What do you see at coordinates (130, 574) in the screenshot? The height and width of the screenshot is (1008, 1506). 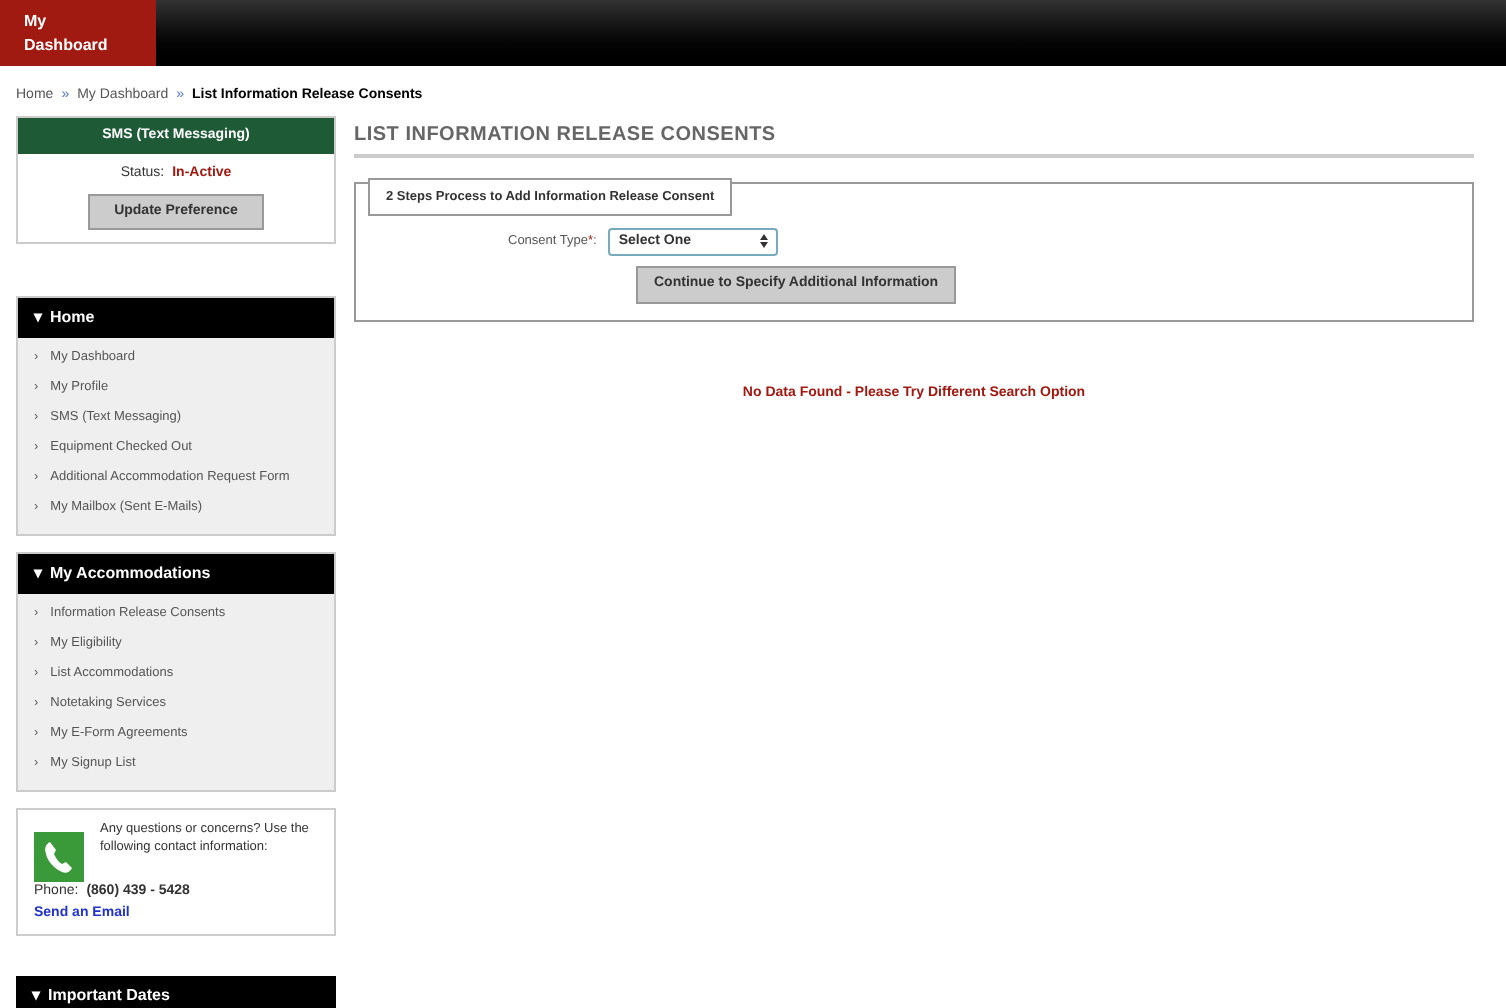 I see `menu-title: My Accommodations` at bounding box center [130, 574].